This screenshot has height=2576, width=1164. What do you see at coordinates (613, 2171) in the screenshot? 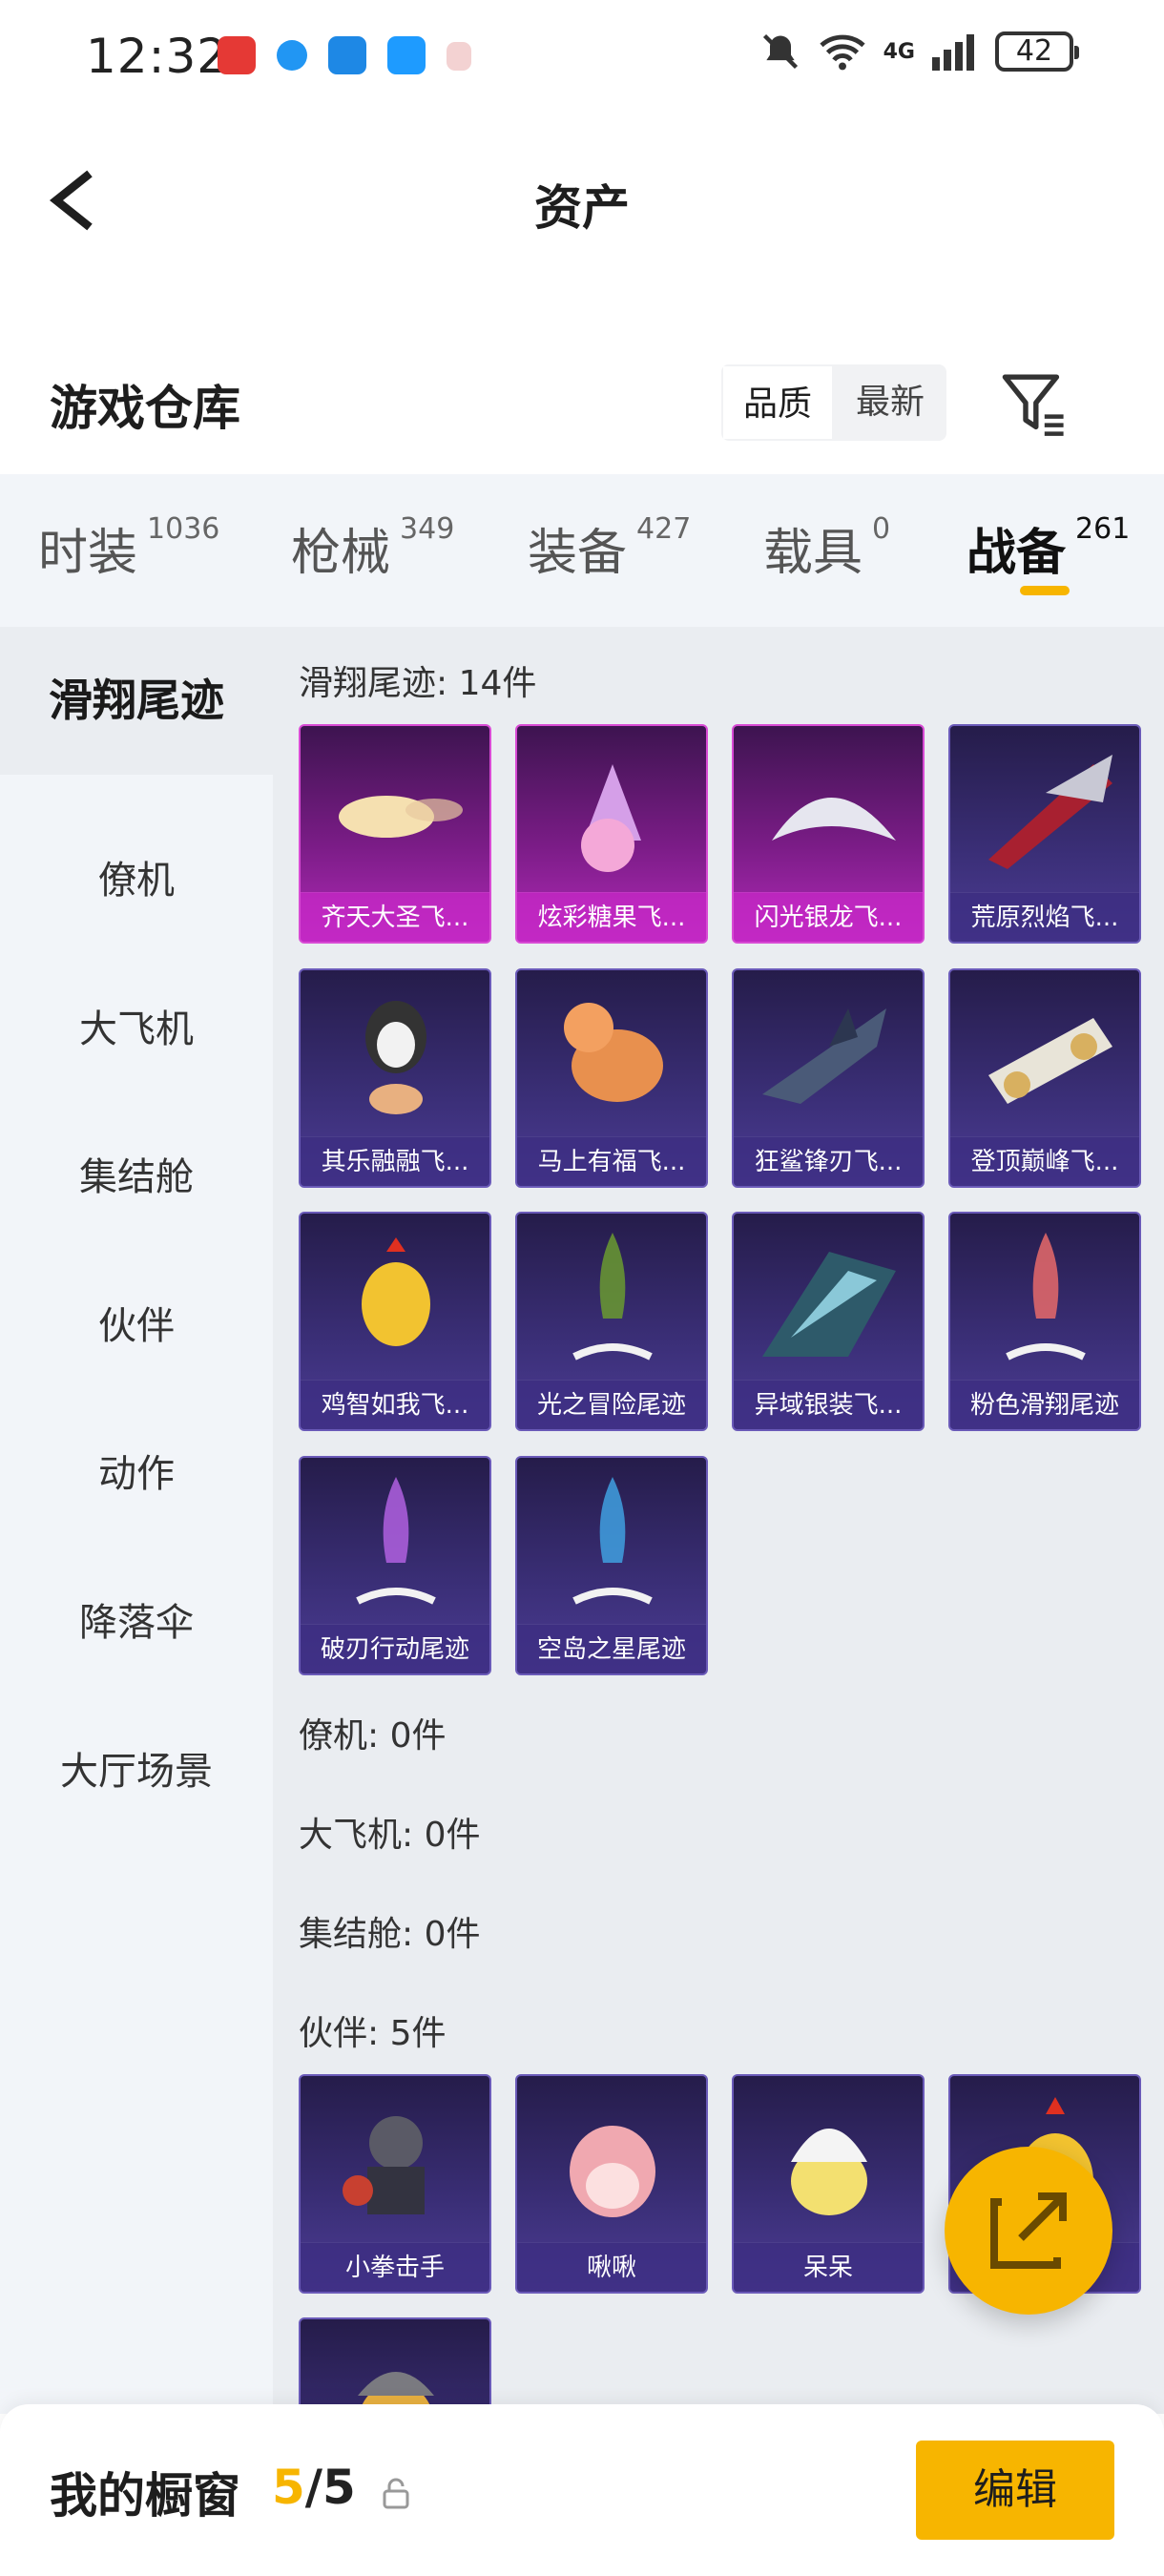
I see `pink-bird-icon` at bounding box center [613, 2171].